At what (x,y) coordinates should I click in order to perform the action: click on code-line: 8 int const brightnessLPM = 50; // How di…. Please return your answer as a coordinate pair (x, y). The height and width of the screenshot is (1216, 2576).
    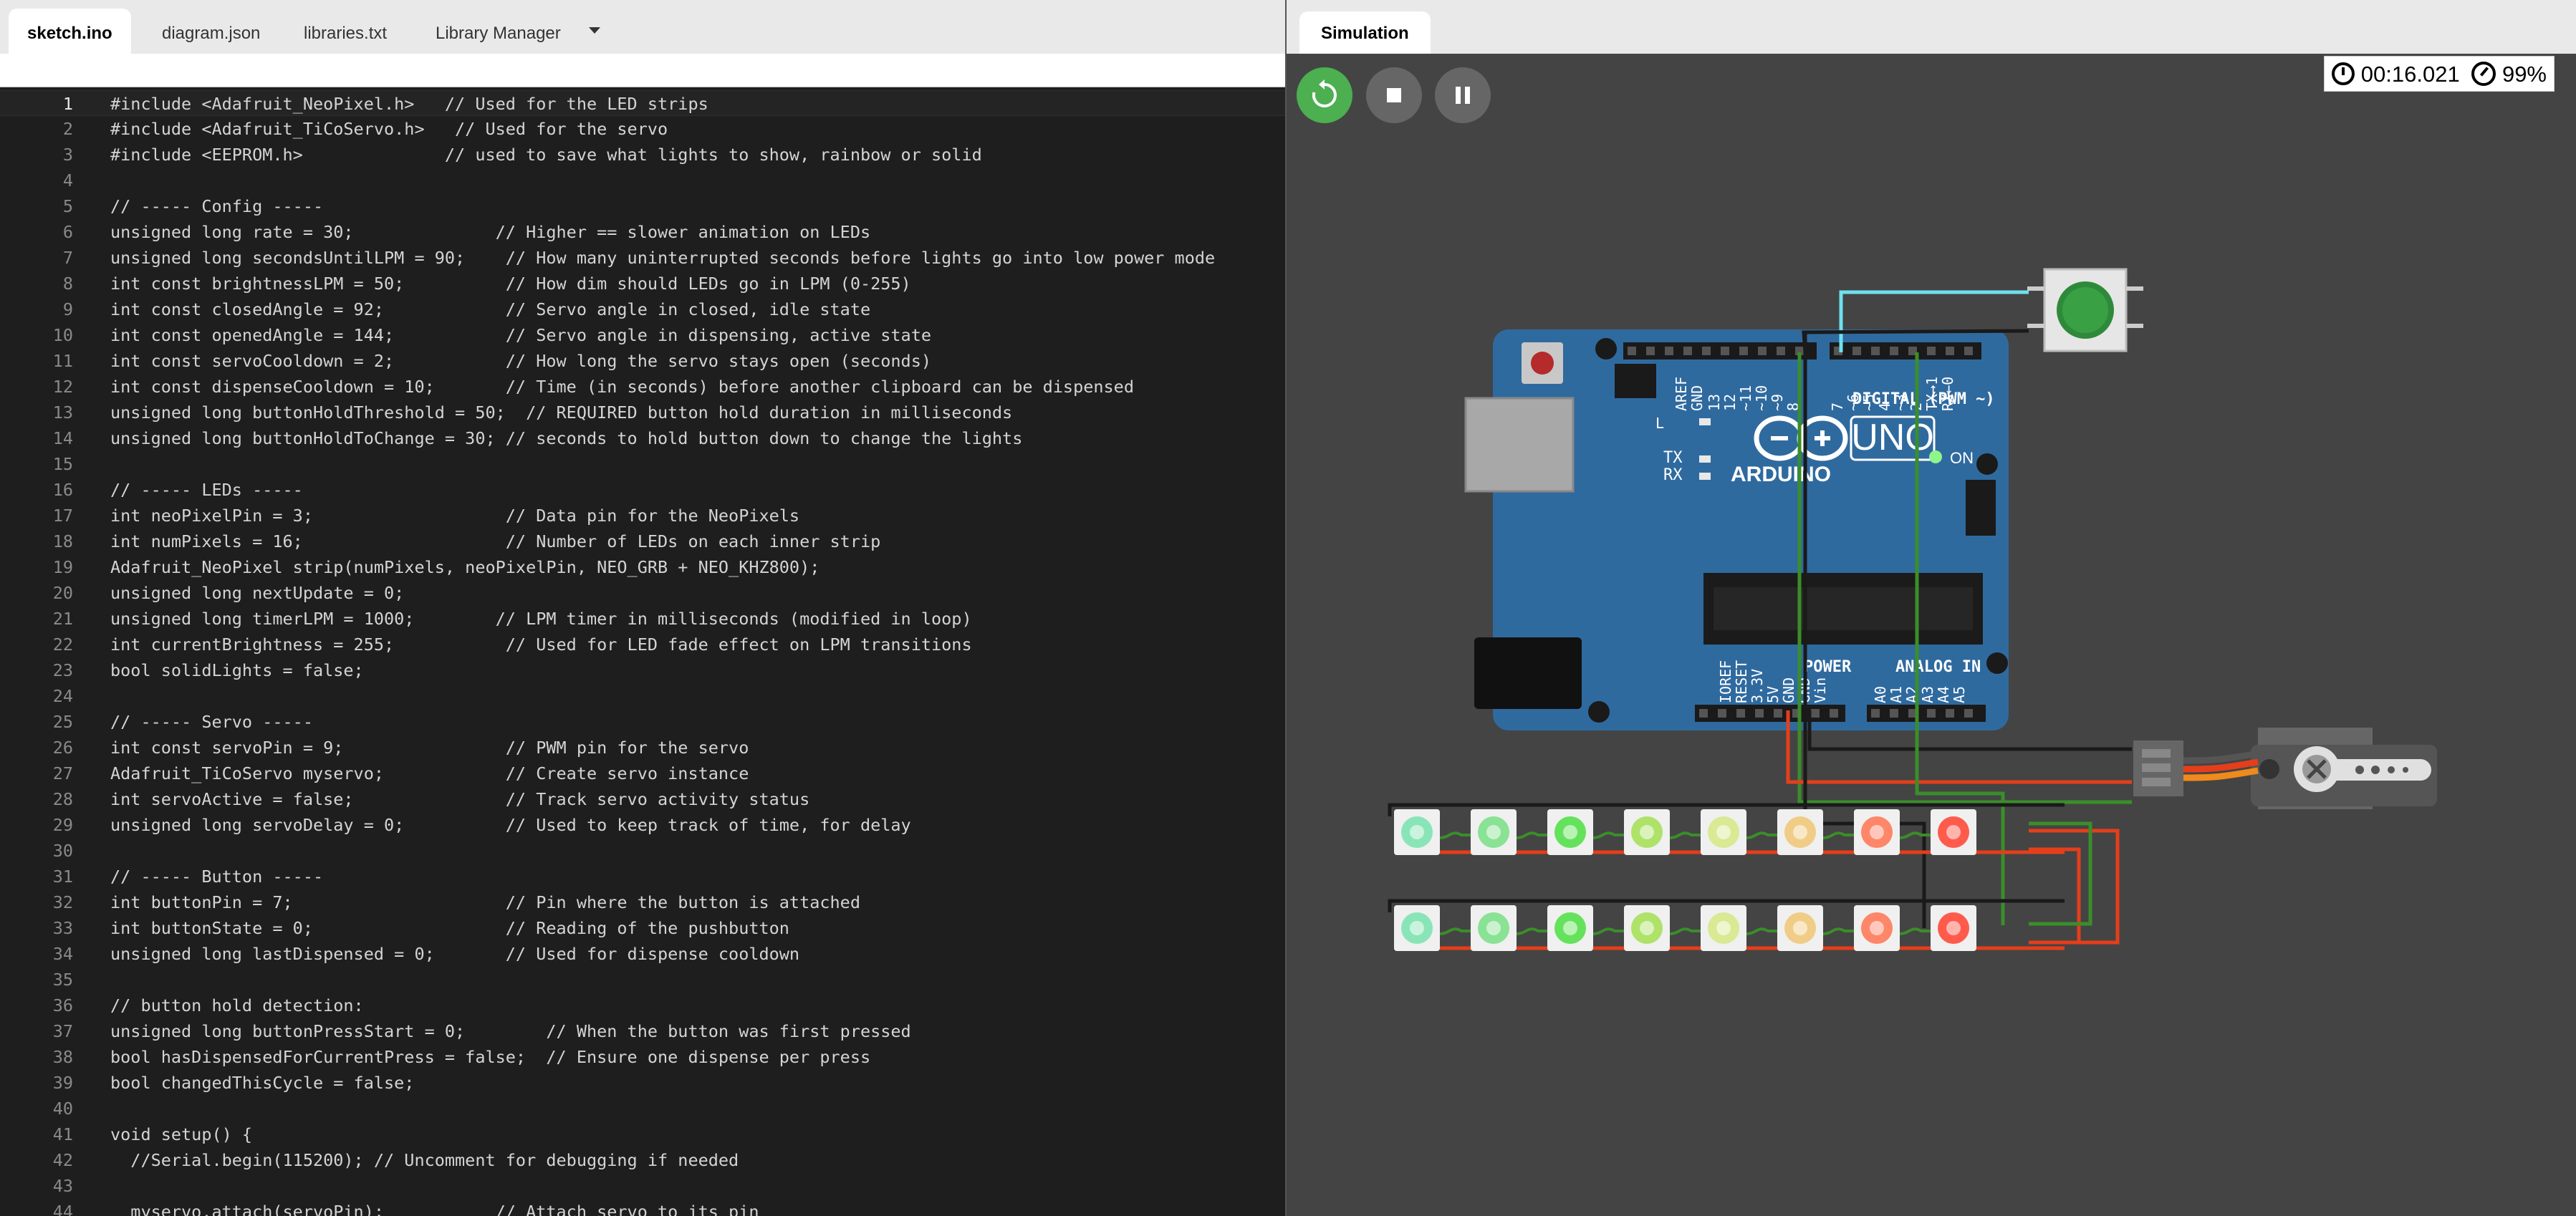
    Looking at the image, I should click on (642, 283).